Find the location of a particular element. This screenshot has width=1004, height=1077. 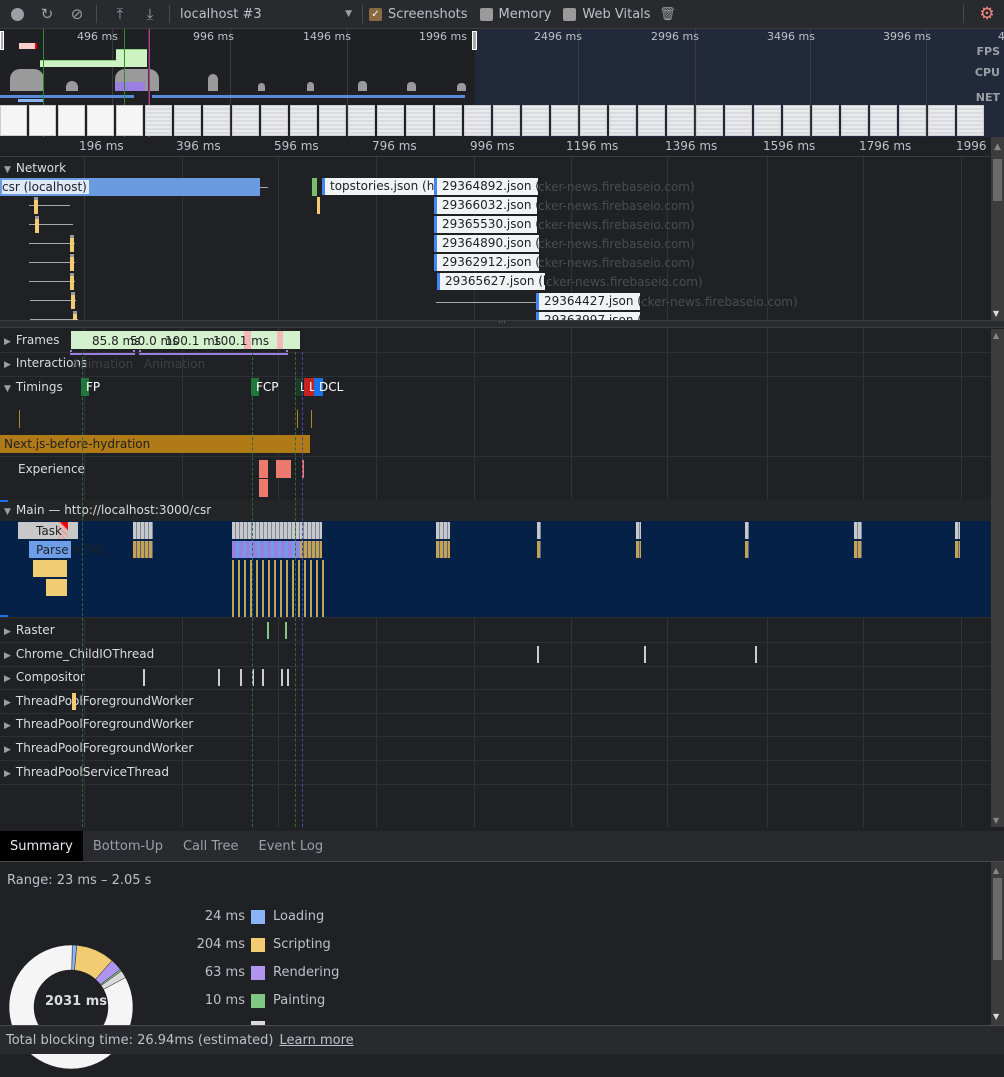

thread-track-header: ▶ ThreadPoolServiceThread is located at coordinates (86, 772).